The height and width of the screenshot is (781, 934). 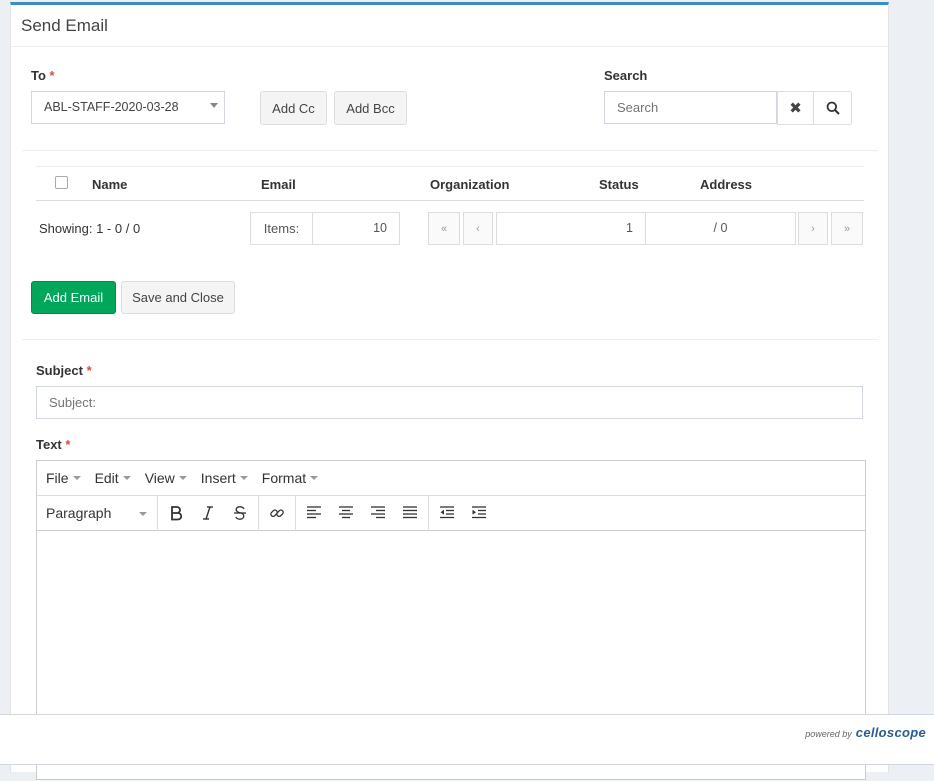 I want to click on strikethrough-icon, so click(x=240, y=513).